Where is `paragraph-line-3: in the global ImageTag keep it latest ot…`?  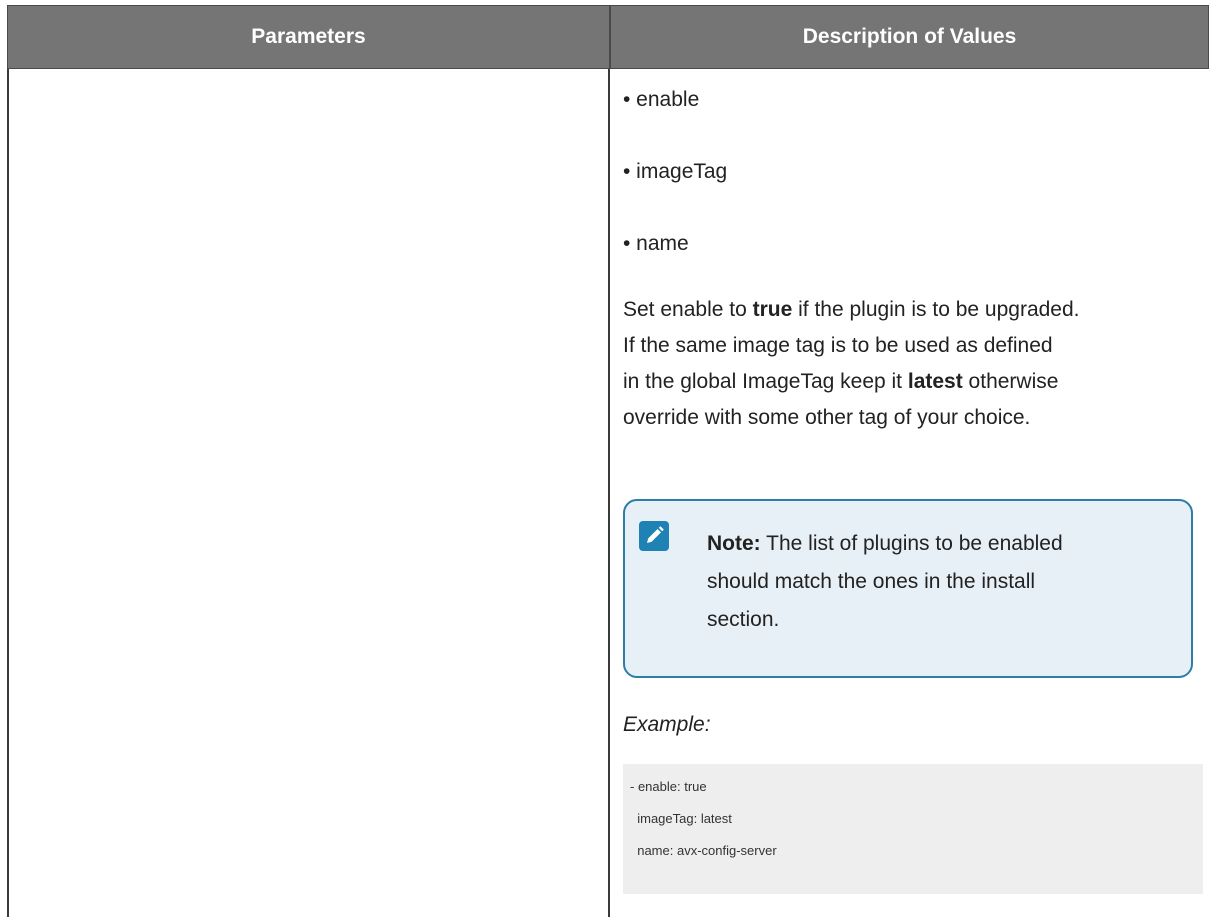
paragraph-line-3: in the global ImageTag keep it latest ot… is located at coordinates (918, 382).